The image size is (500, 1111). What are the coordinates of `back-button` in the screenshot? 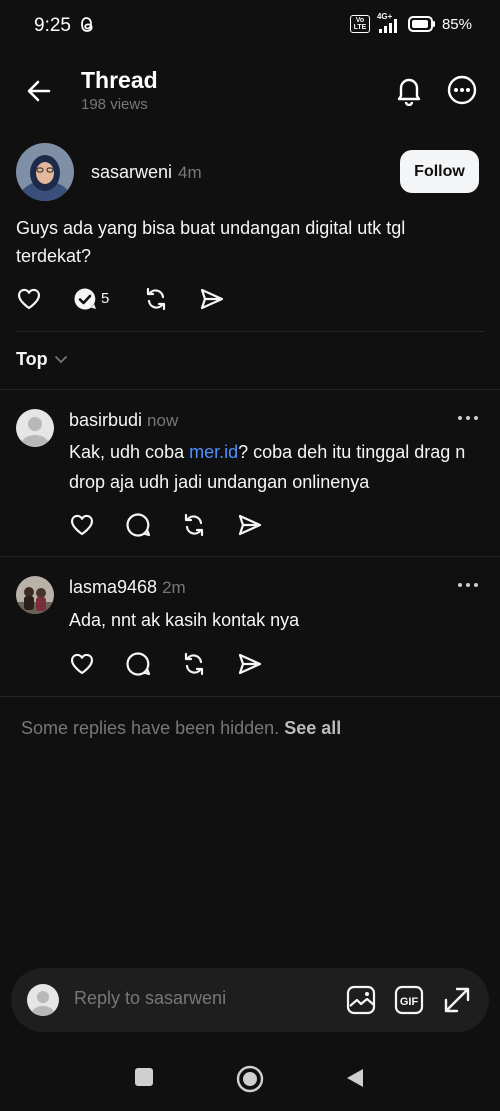 It's located at (39, 91).